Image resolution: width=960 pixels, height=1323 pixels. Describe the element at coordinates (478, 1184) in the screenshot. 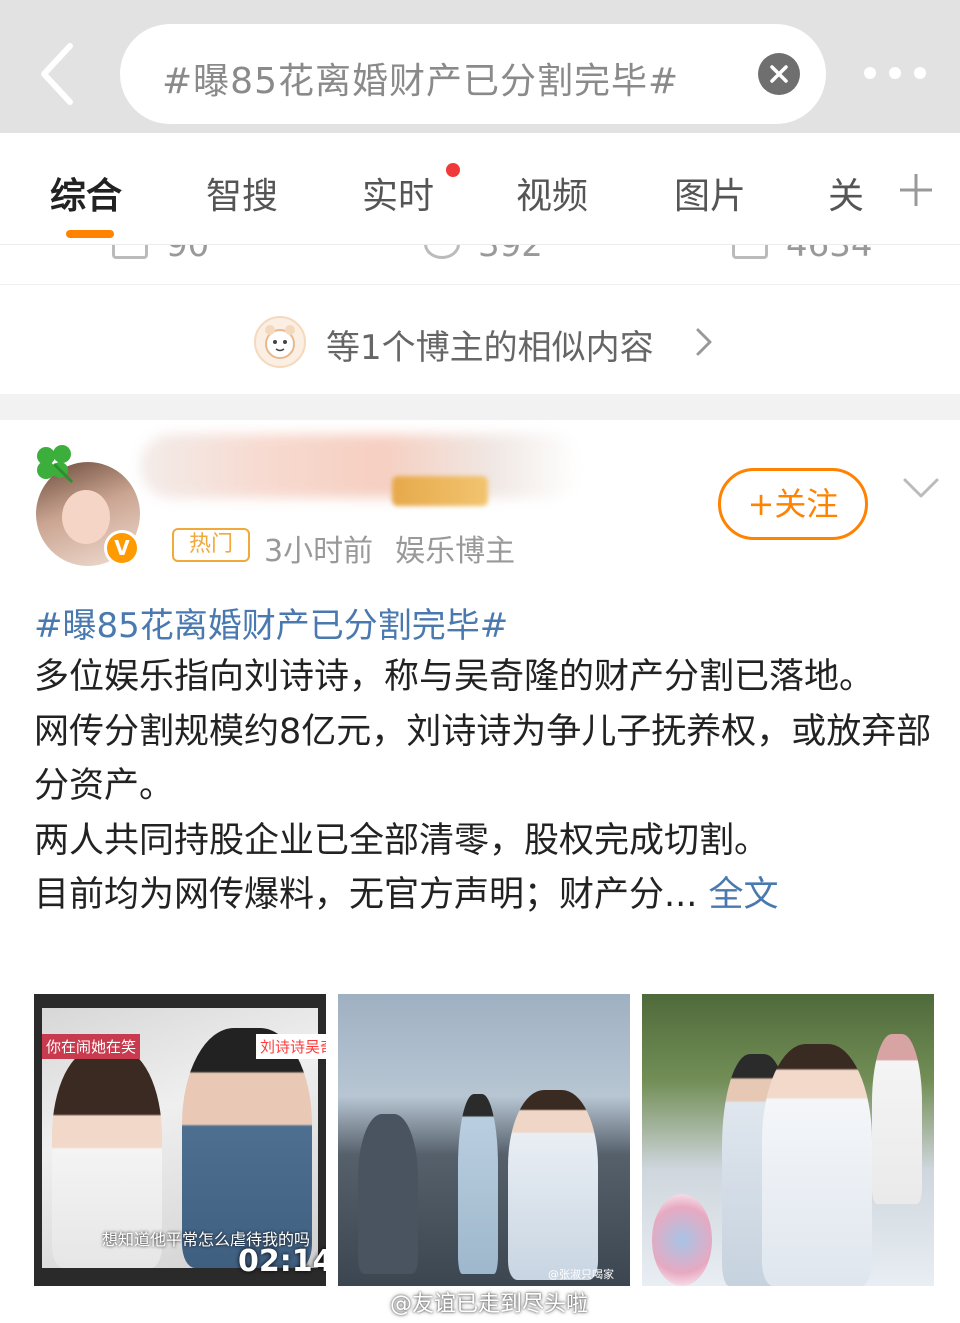

I see `groom-figure` at that location.